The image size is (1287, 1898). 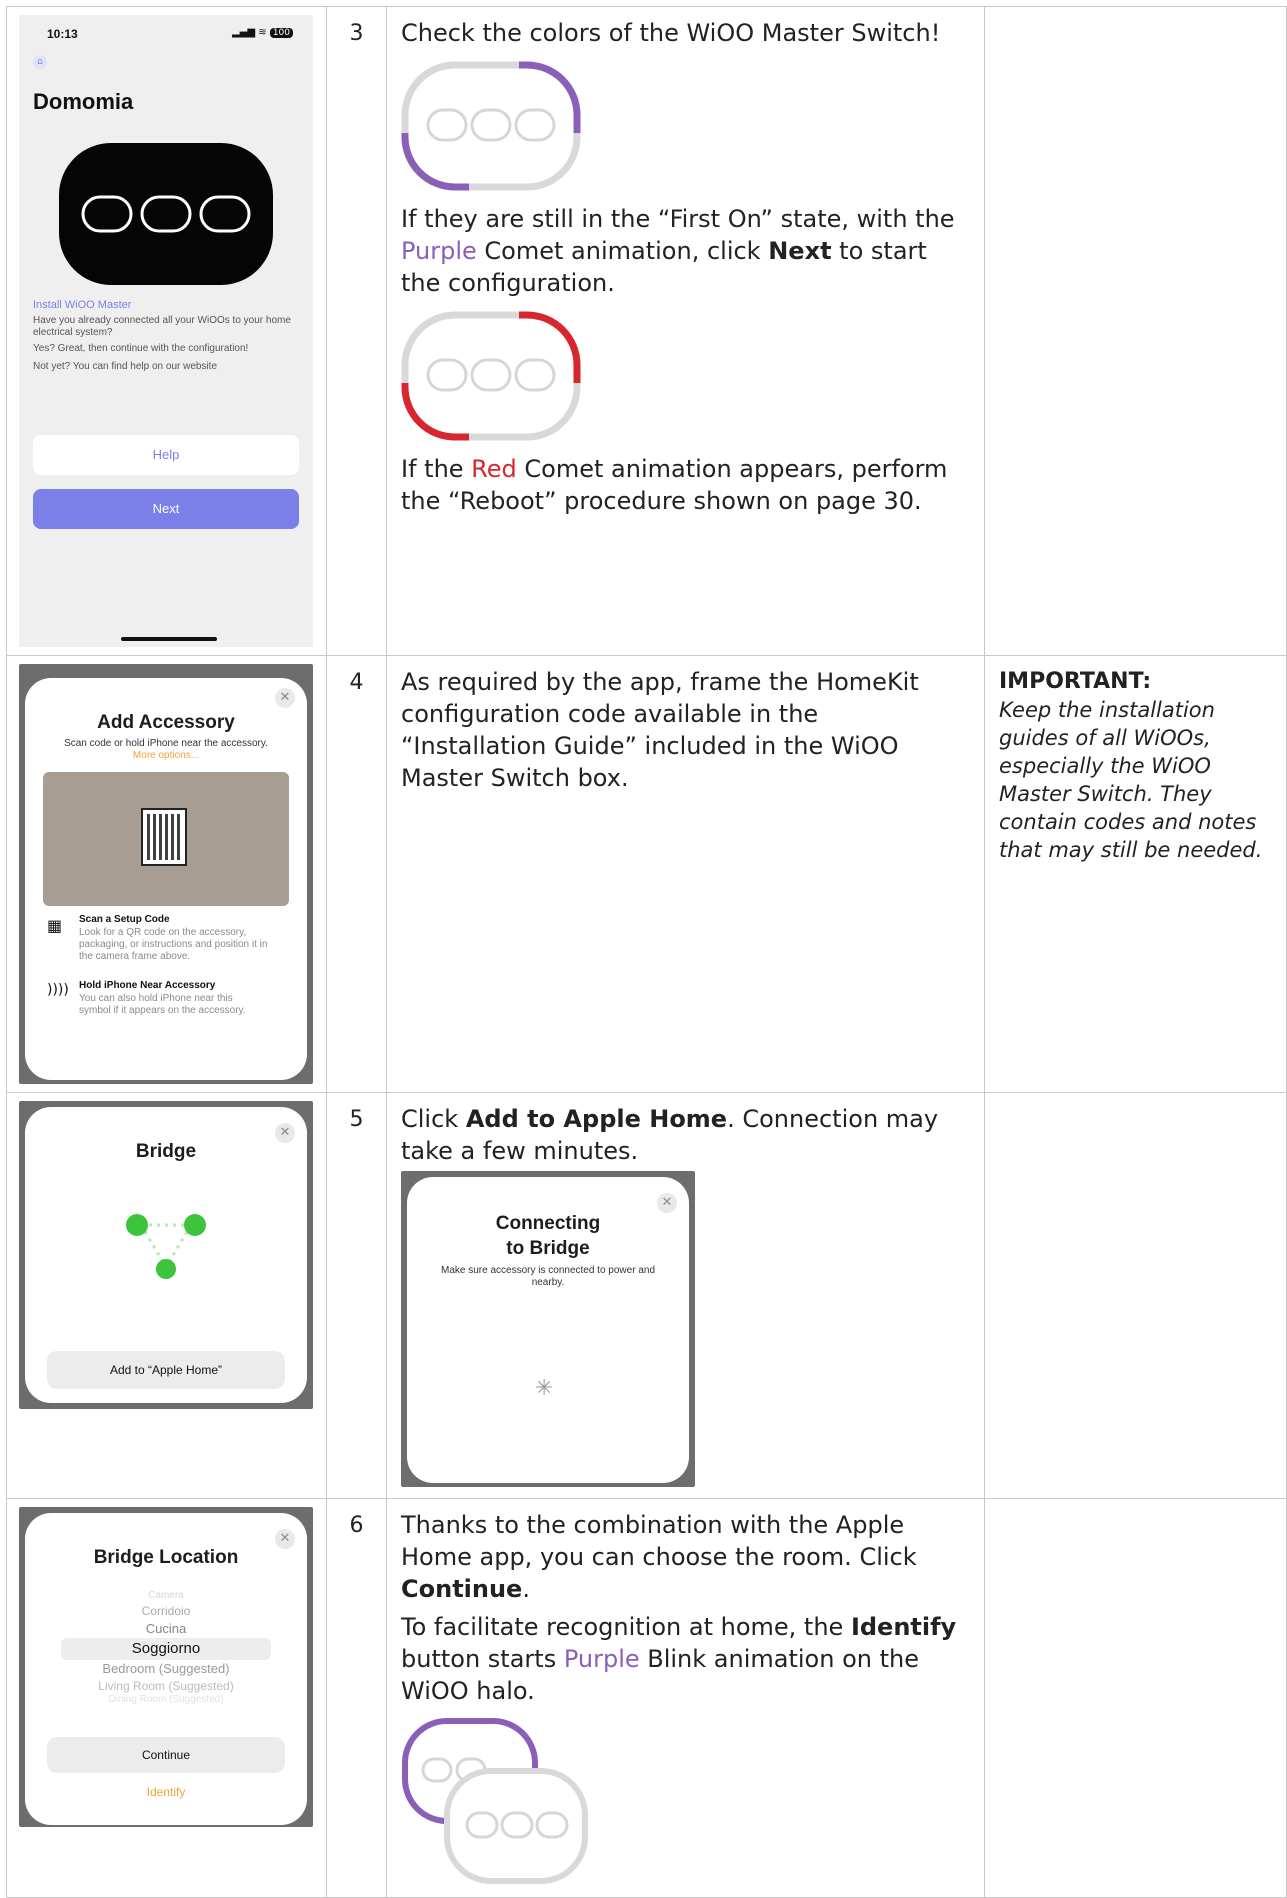 I want to click on room-option: Dining Room (Suggested), so click(x=166, y=1700).